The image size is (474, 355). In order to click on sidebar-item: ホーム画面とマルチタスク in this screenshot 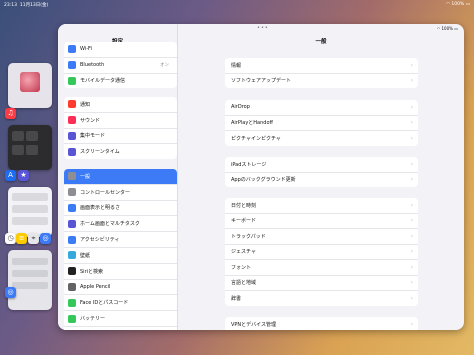, I will do `click(120, 224)`.